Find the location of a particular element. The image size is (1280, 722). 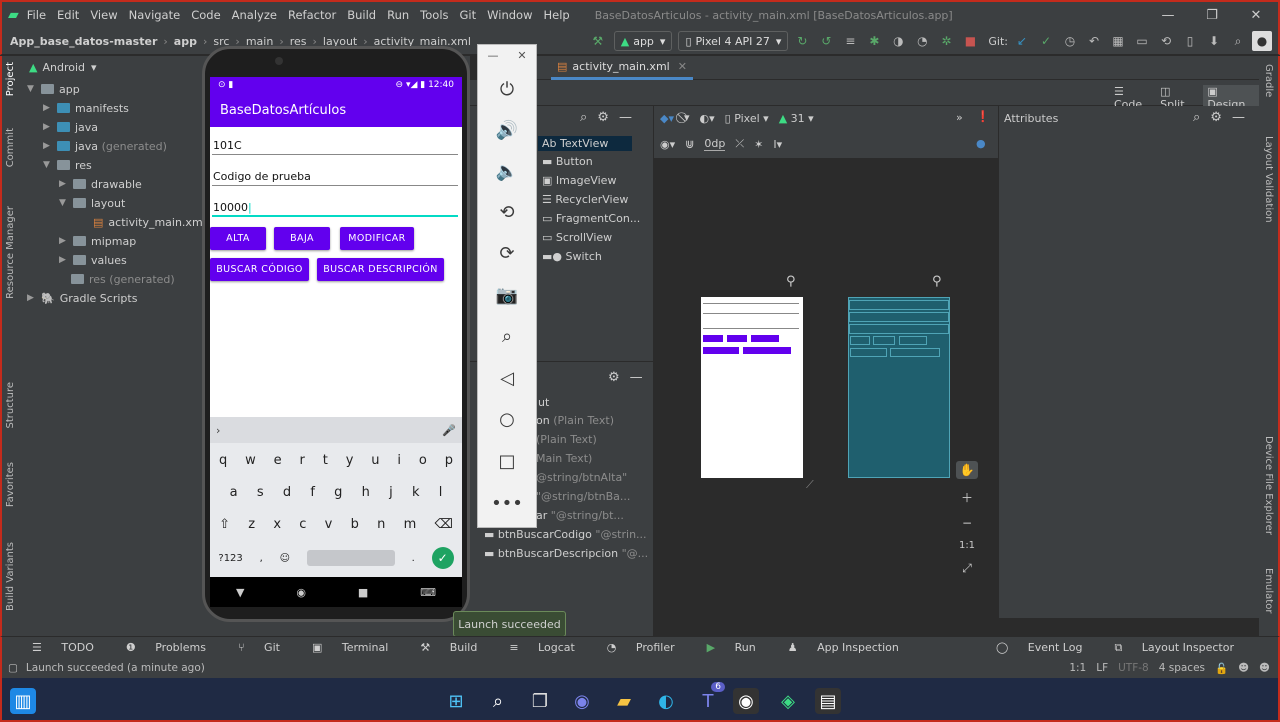

tab-todo: ☰ TODO is located at coordinates (71, 647).